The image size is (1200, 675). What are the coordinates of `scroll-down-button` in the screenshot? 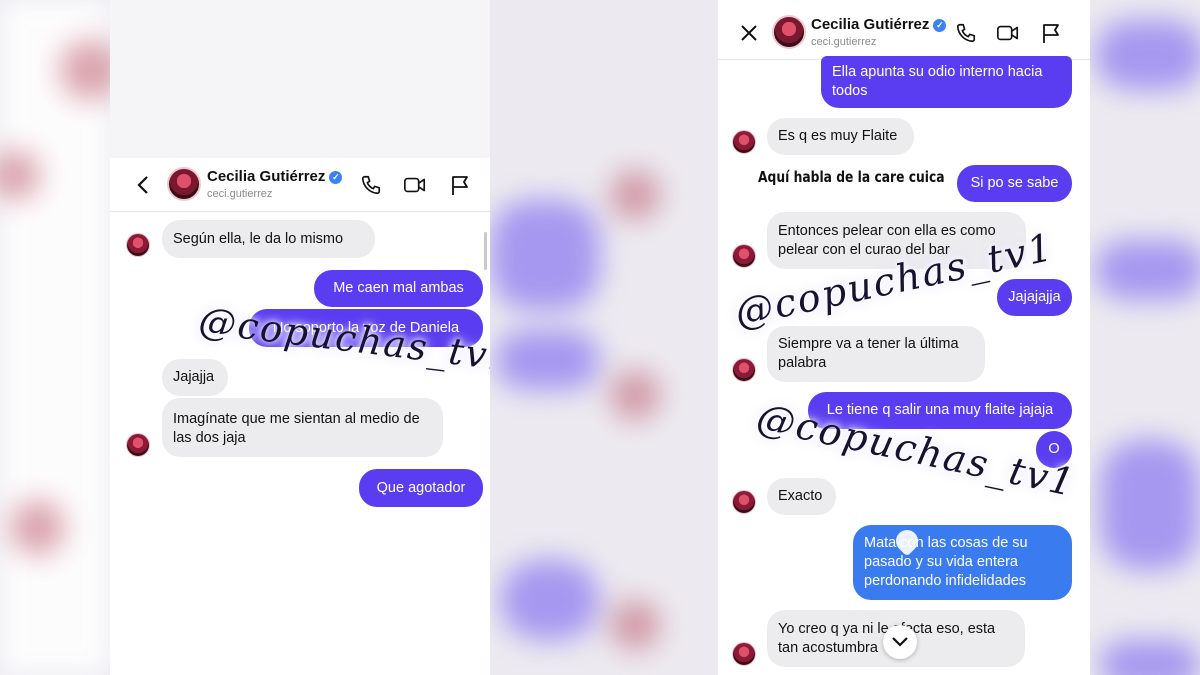 It's located at (900, 642).